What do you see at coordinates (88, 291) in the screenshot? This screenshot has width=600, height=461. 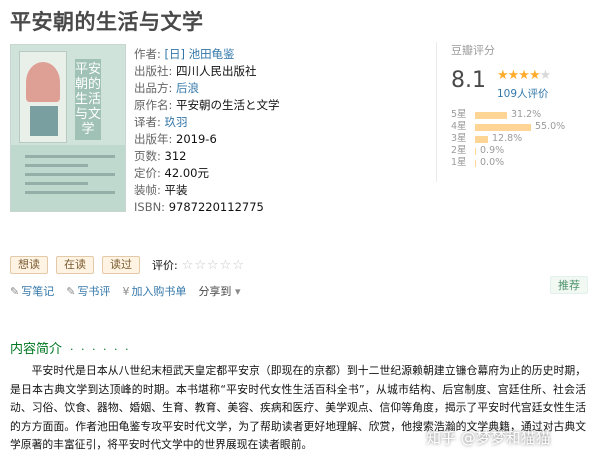 I see `write-review-link: ✎ 写书评` at bounding box center [88, 291].